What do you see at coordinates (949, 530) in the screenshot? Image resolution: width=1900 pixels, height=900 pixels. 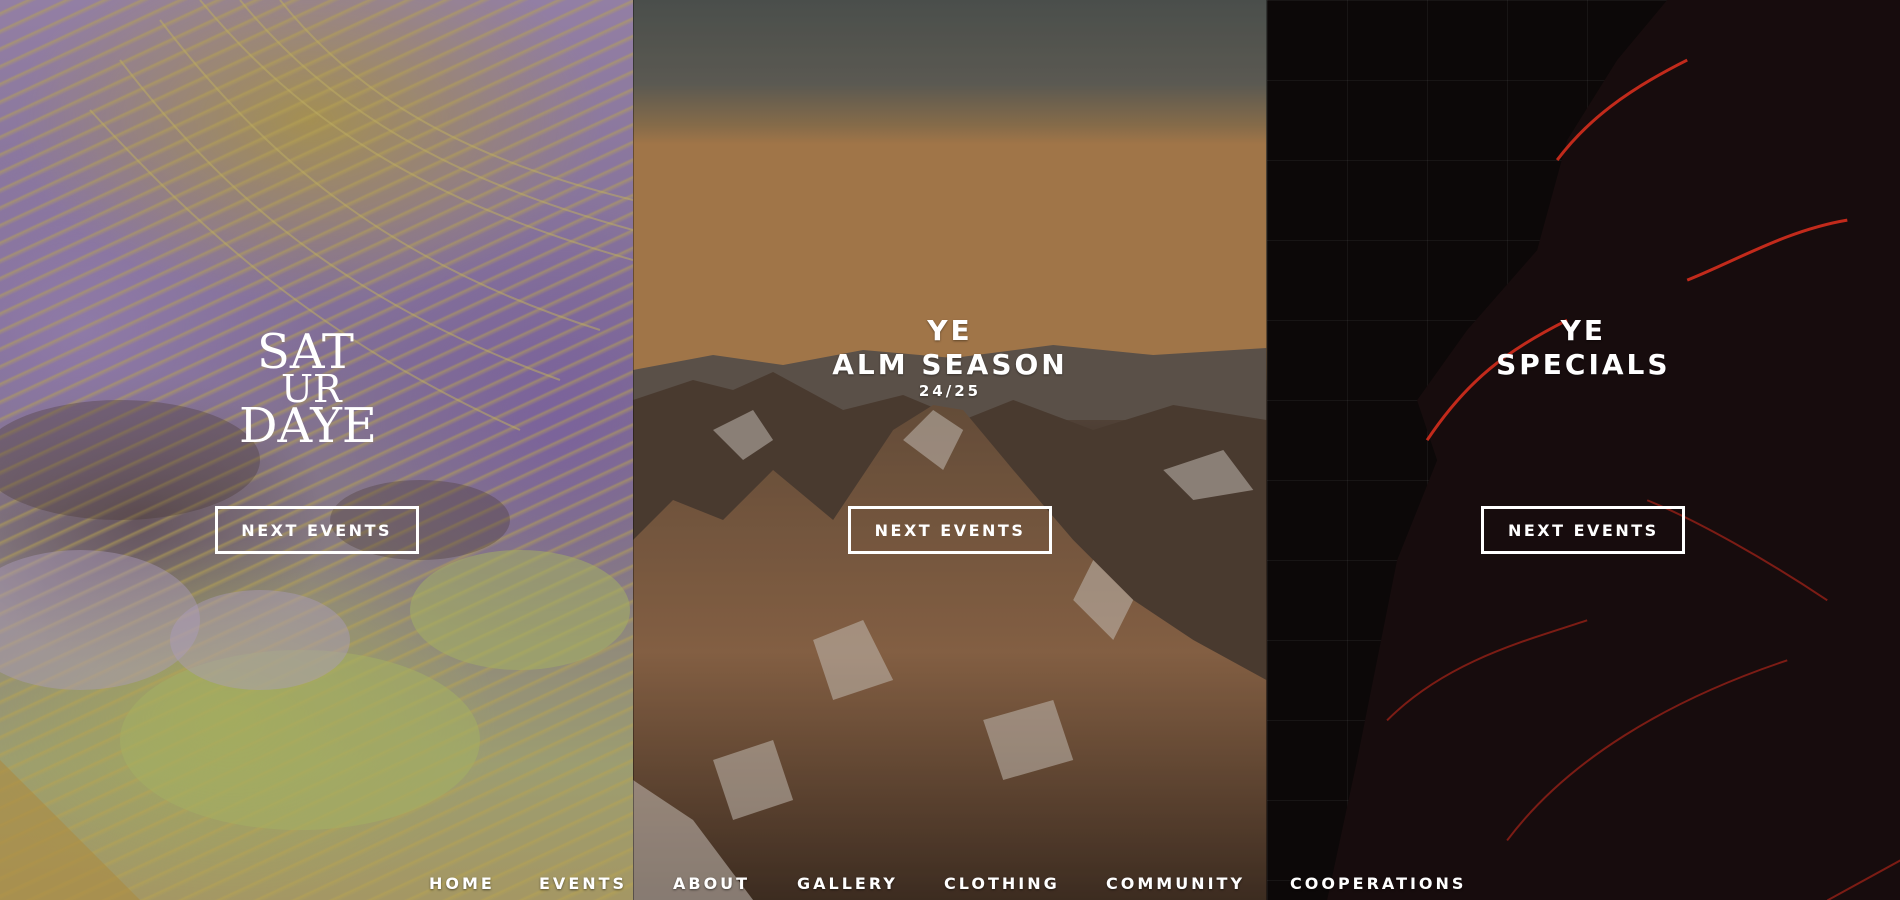 I see `next-events-button-alm-season: NEXT EVENTS` at bounding box center [949, 530].